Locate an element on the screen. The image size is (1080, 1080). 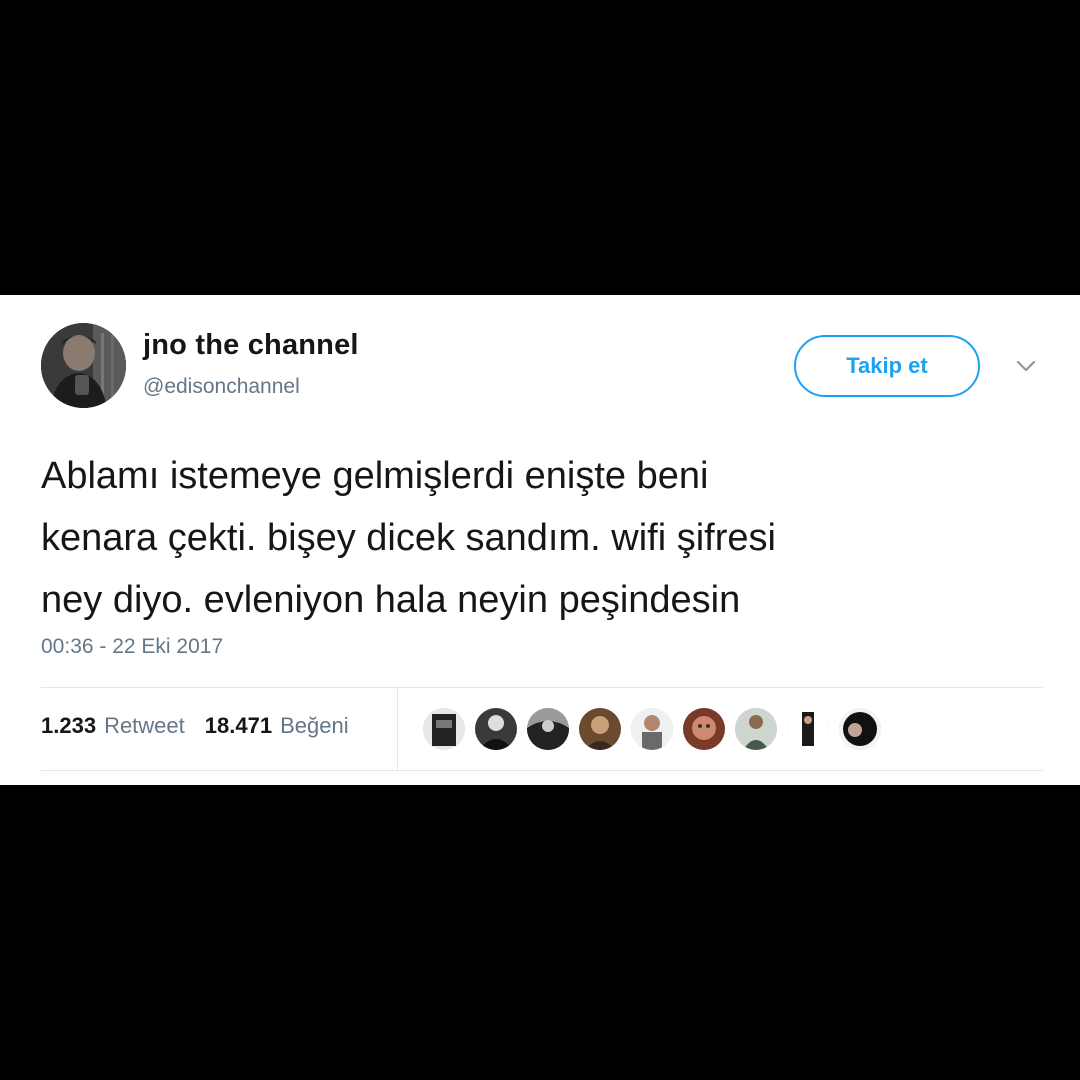
liker-avatars is located at coordinates (652, 729).